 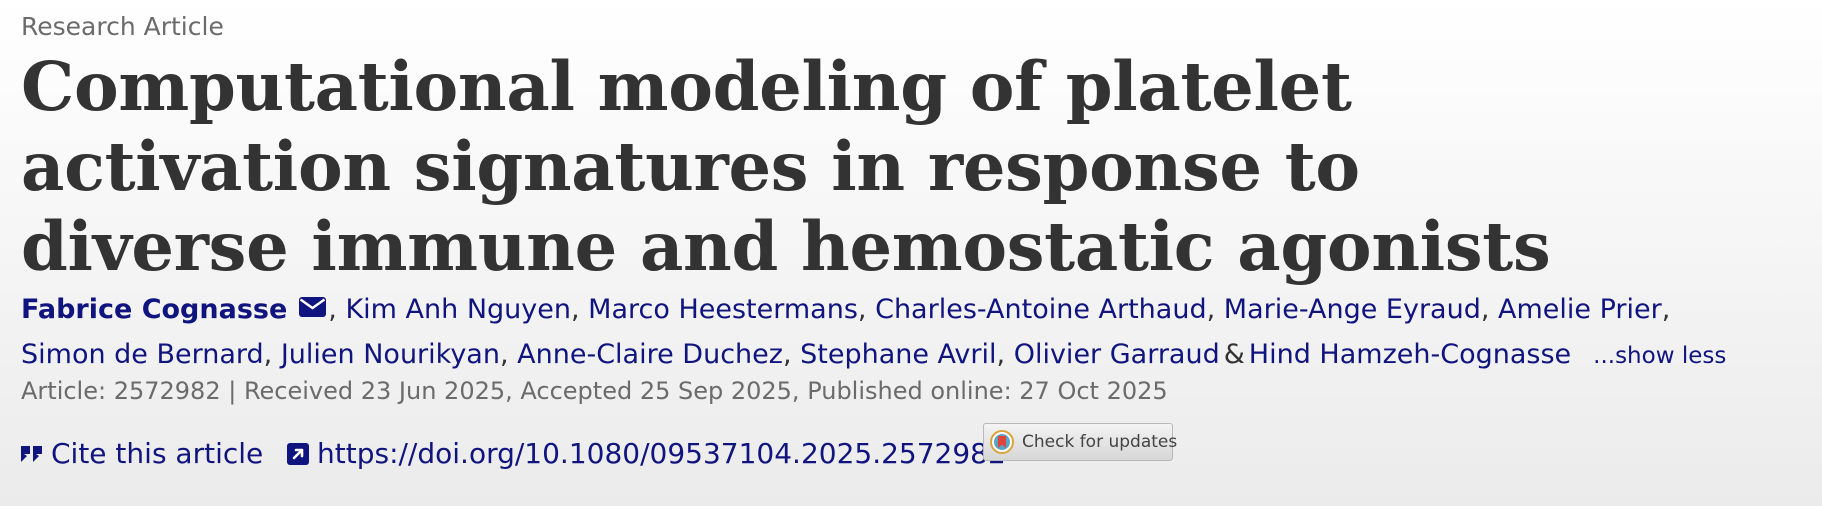 What do you see at coordinates (154, 309) in the screenshot?
I see `author-link: Fabrice Cognasse` at bounding box center [154, 309].